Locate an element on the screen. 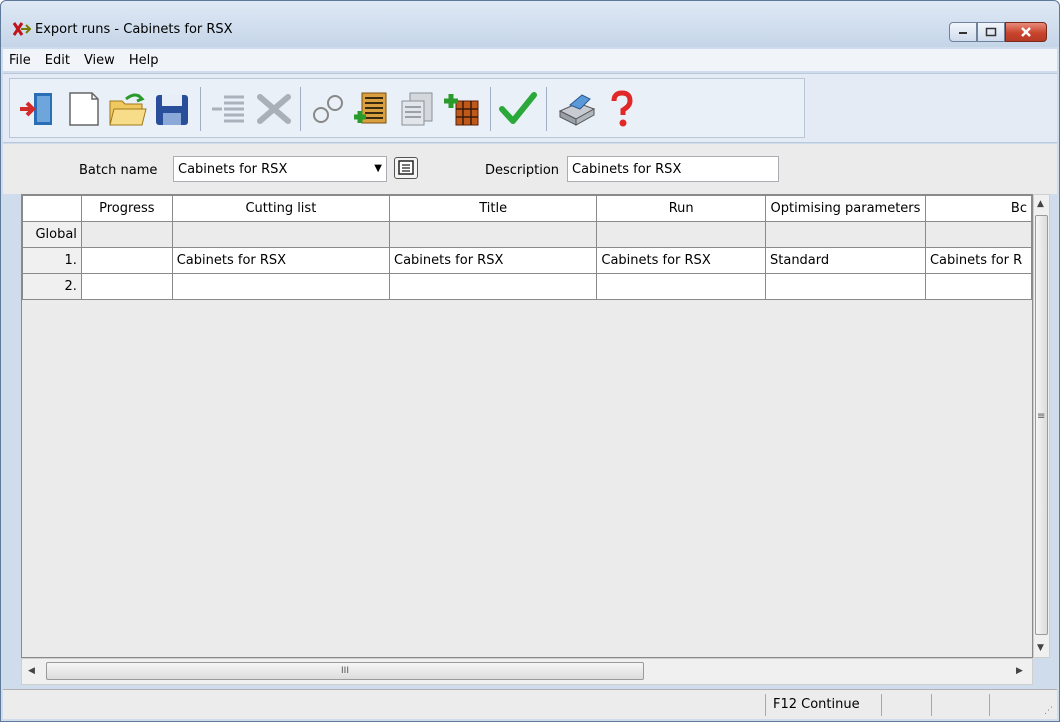 This screenshot has width=1060, height=722. vertical-scroll-thumb: ≡ is located at coordinates (1041, 425).